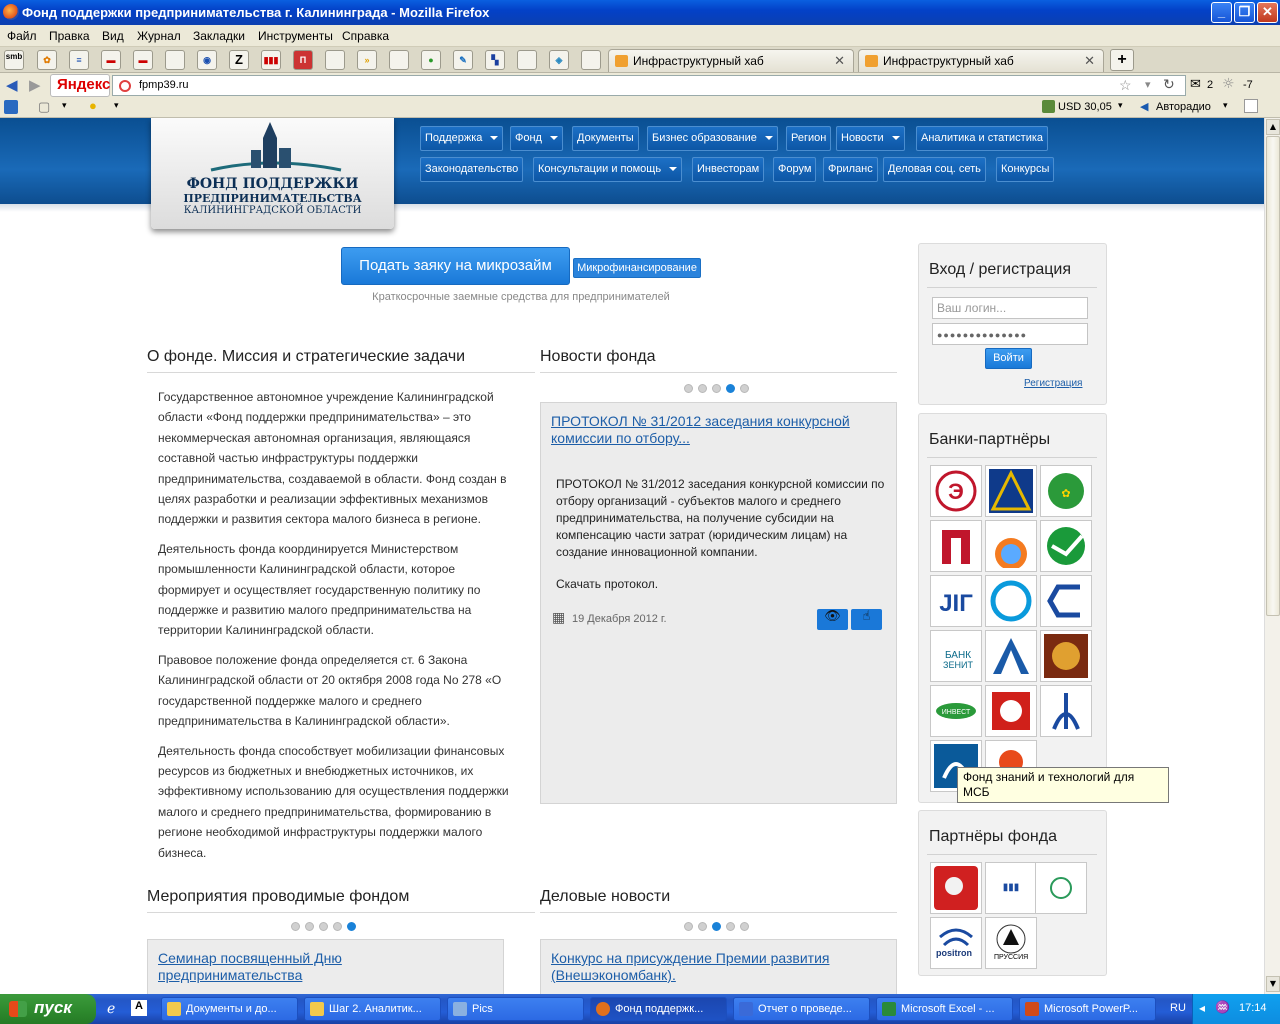 This screenshot has width=1280, height=1024. I want to click on password-input: ●●●●●●●●●●●●●●, so click(1010, 334).